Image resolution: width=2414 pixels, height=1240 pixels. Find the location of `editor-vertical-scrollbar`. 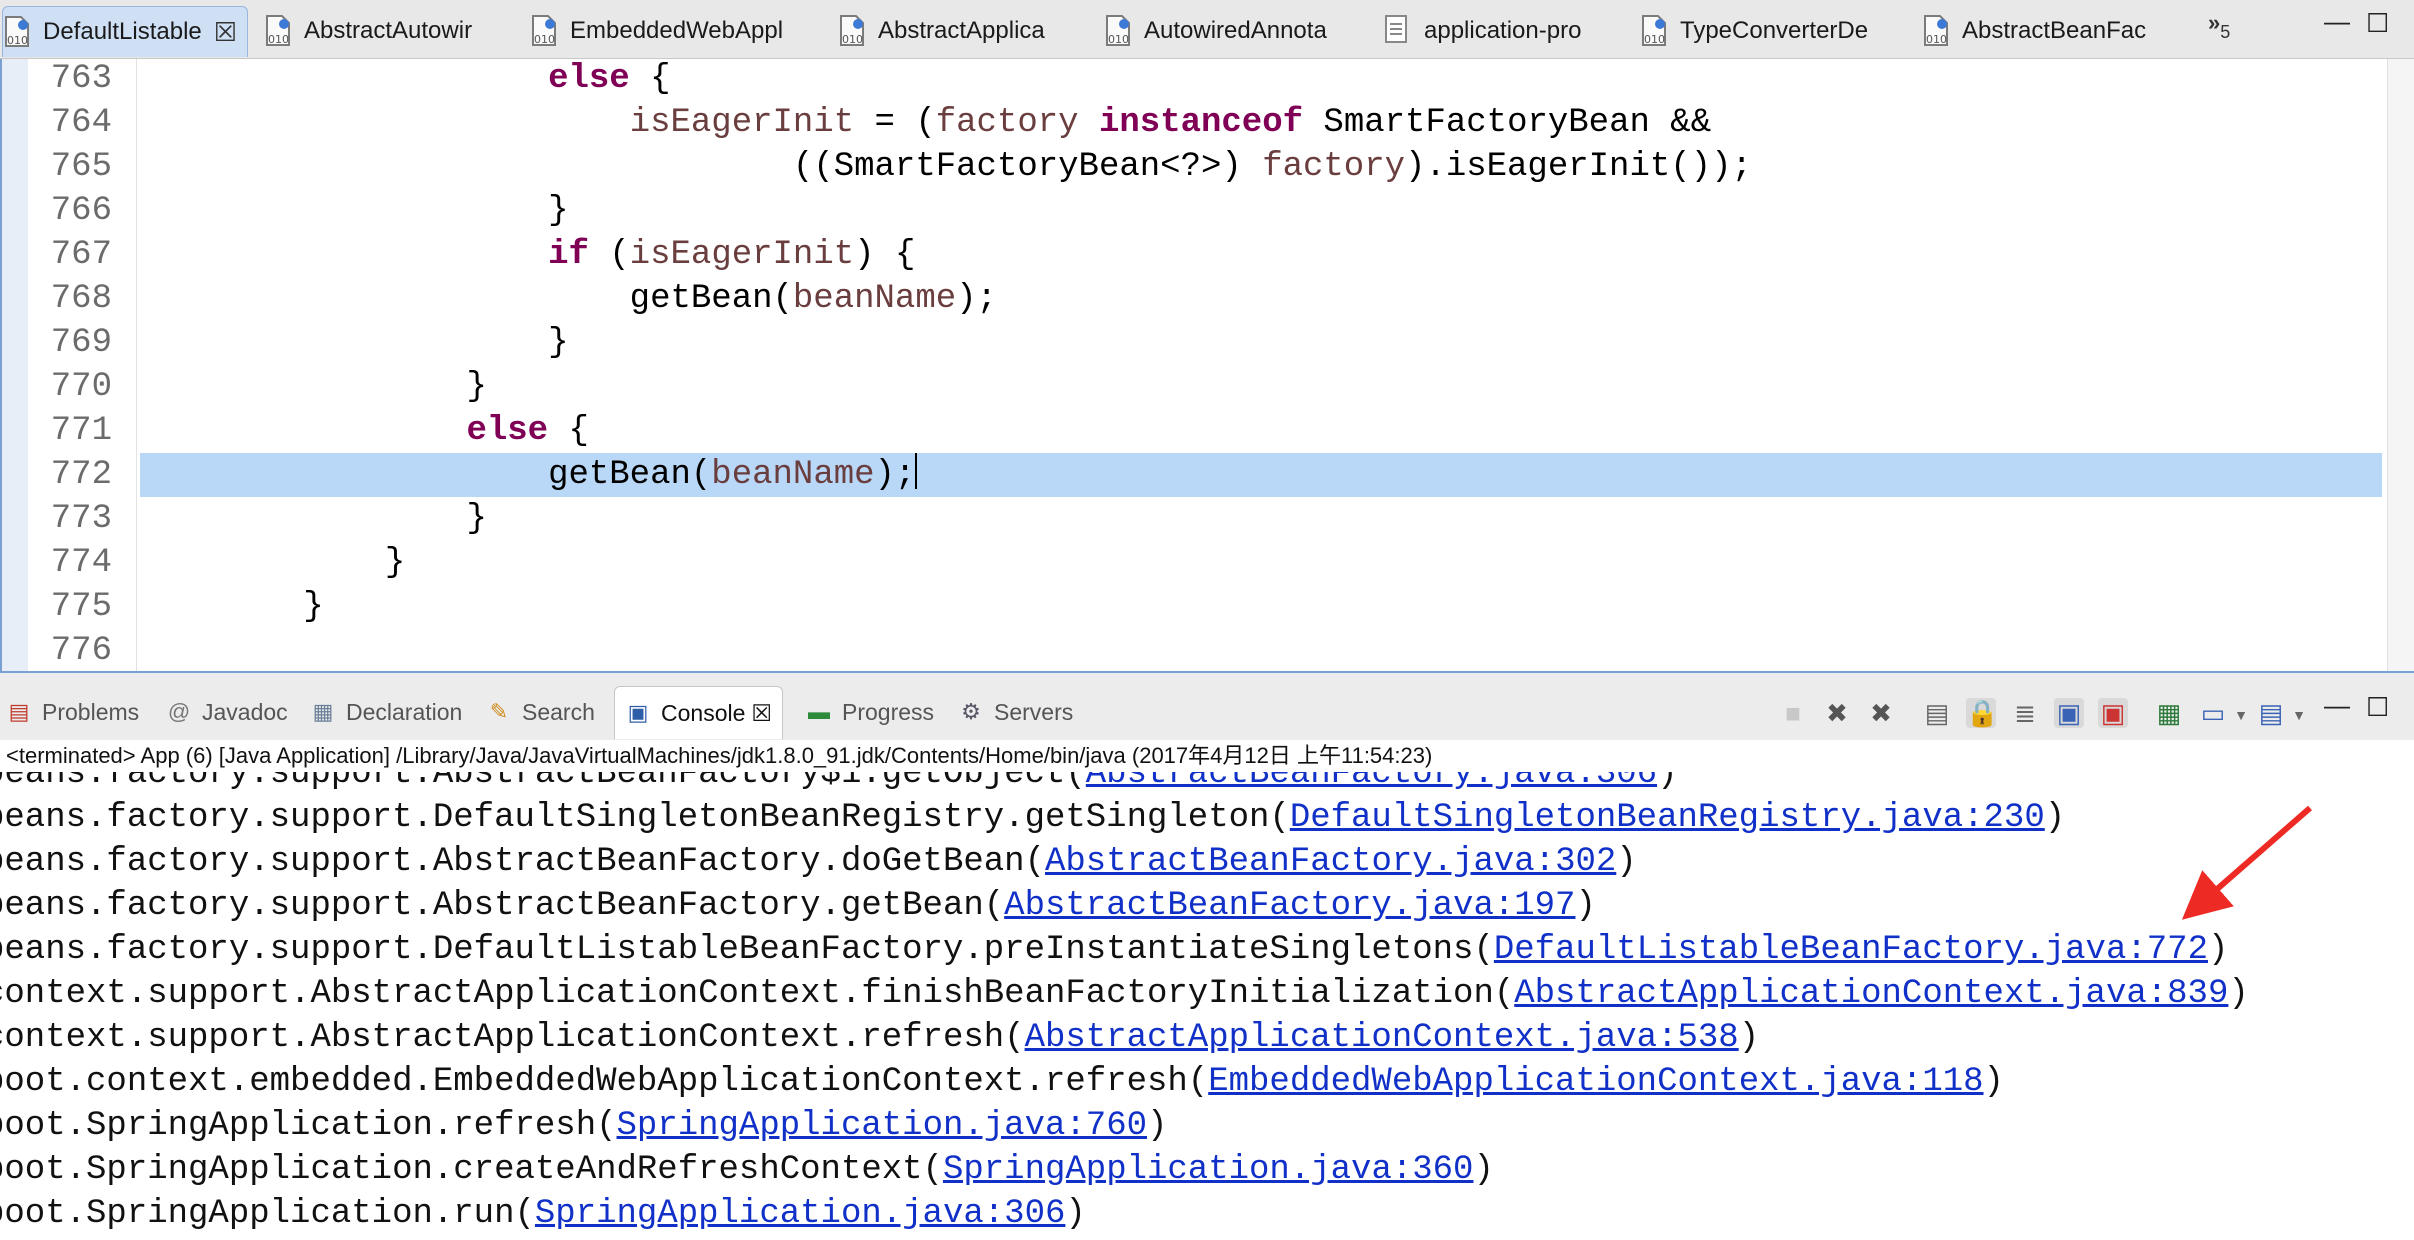

editor-vertical-scrollbar is located at coordinates (2400, 365).